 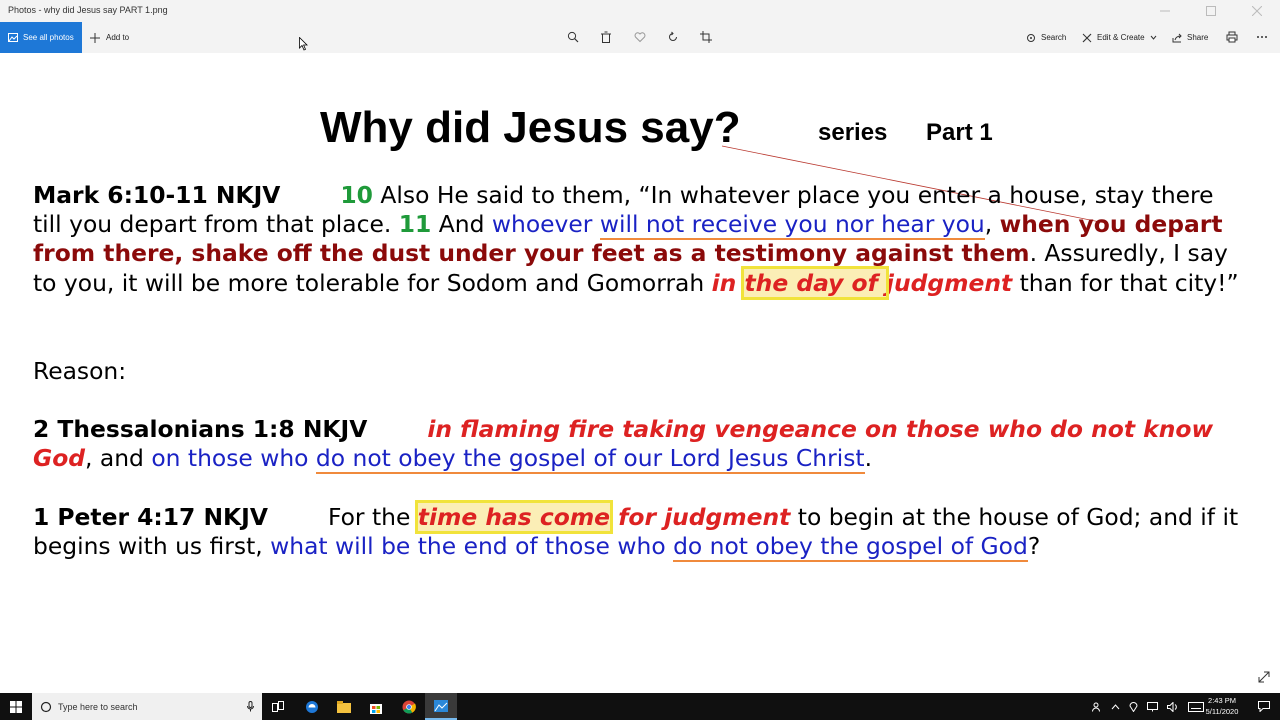 What do you see at coordinates (868, 458) in the screenshot?
I see `thess-end: .` at bounding box center [868, 458].